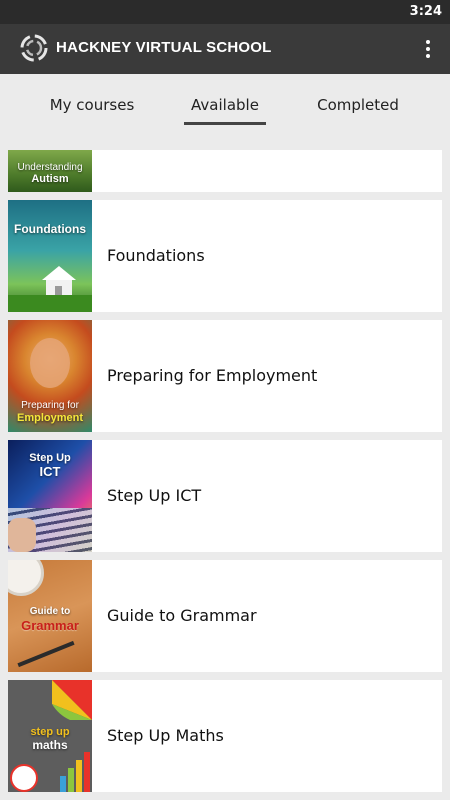 This screenshot has height=800, width=450. Describe the element at coordinates (225, 736) in the screenshot. I see `course-card-step-up-maths: step up maths Step Up Maths` at that location.